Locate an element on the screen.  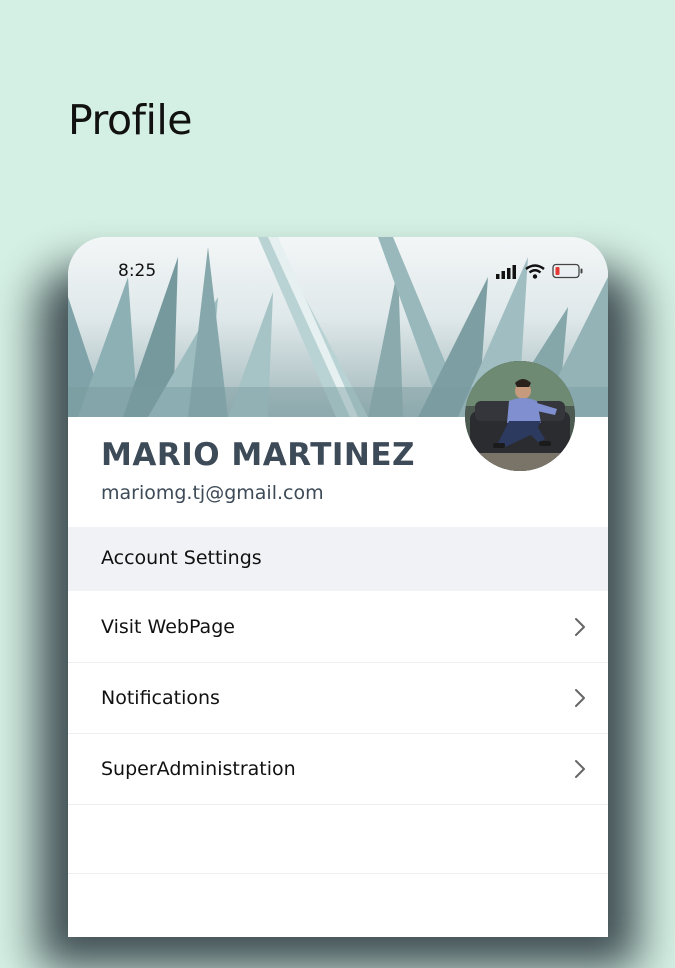
status-bar-icons is located at coordinates (540, 273).